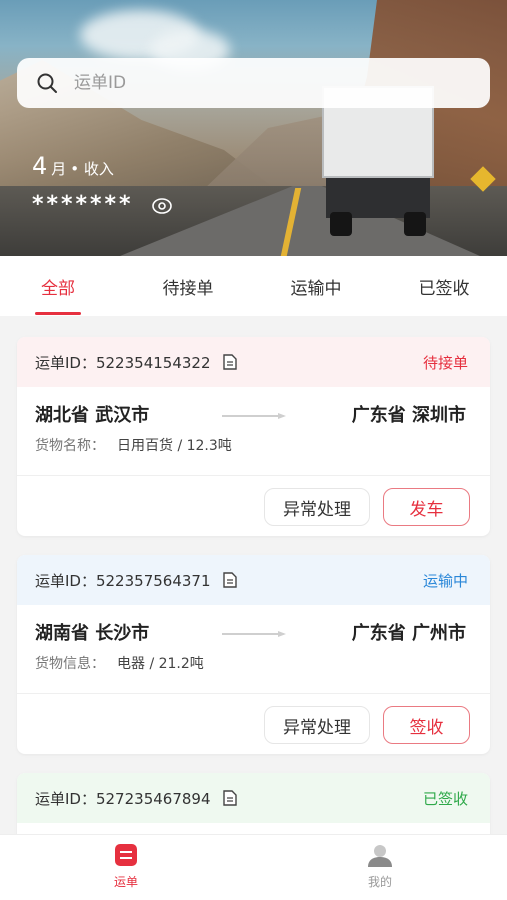 This screenshot has height=900, width=507. What do you see at coordinates (253, 411) in the screenshot?
I see `route: 湖北省 武汉市 广东省 深圳市` at bounding box center [253, 411].